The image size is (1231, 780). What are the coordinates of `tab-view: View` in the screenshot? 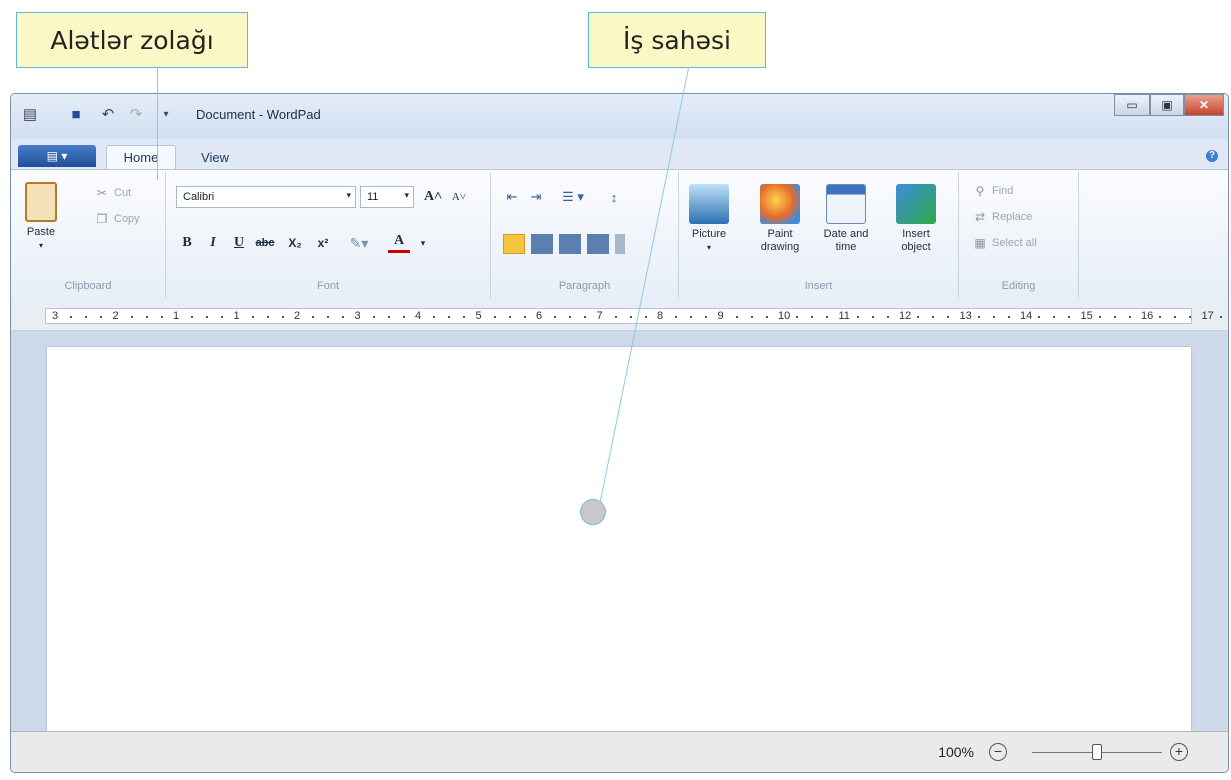 It's located at (215, 157).